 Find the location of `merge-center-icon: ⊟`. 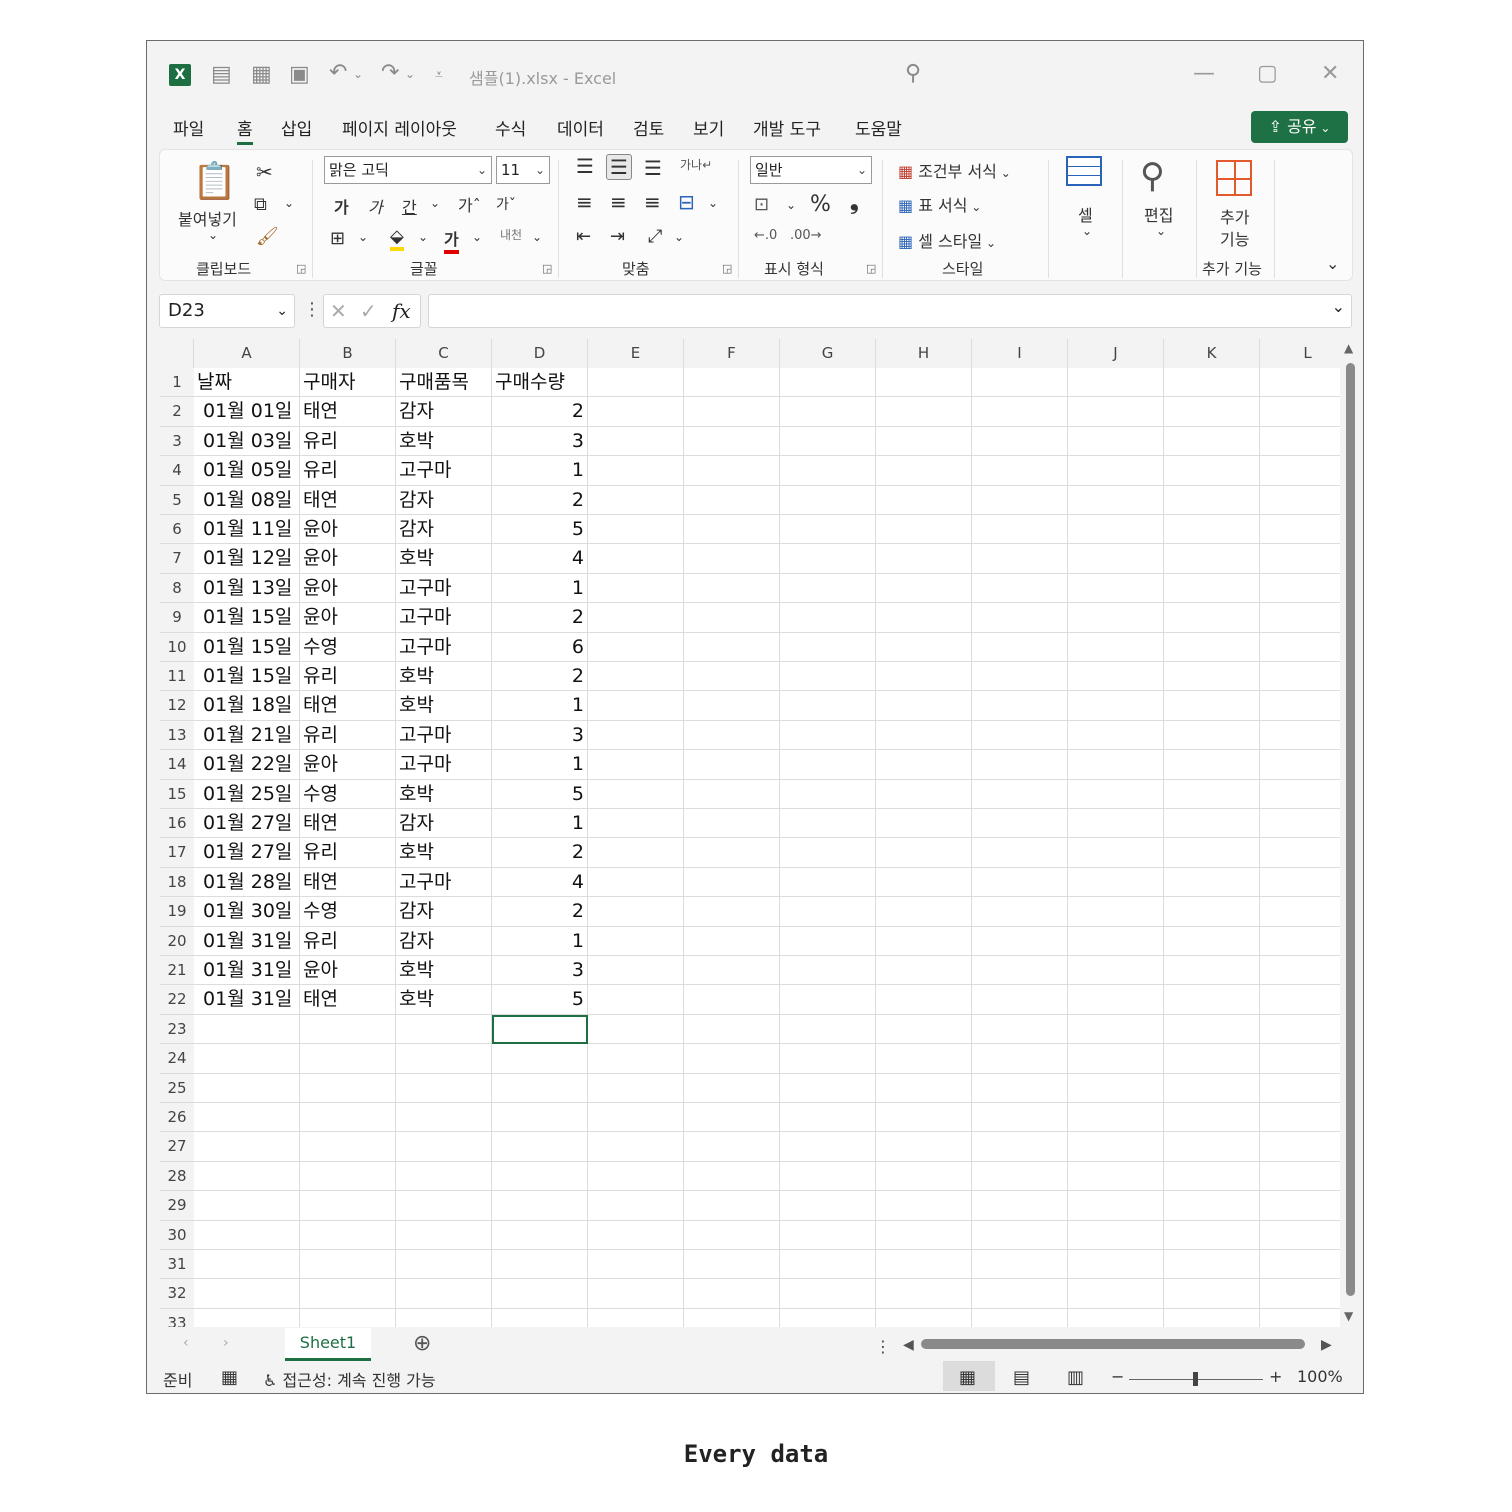

merge-center-icon: ⊟ is located at coordinates (686, 202).